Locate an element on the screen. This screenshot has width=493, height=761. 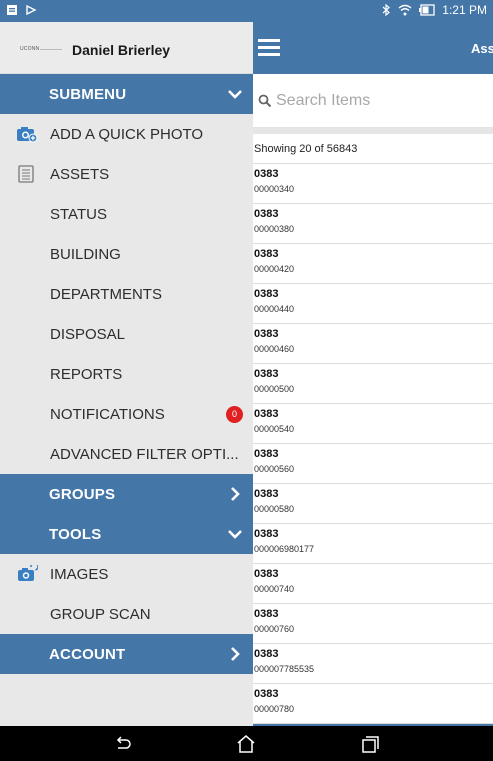
menu-icon is located at coordinates (269, 47).